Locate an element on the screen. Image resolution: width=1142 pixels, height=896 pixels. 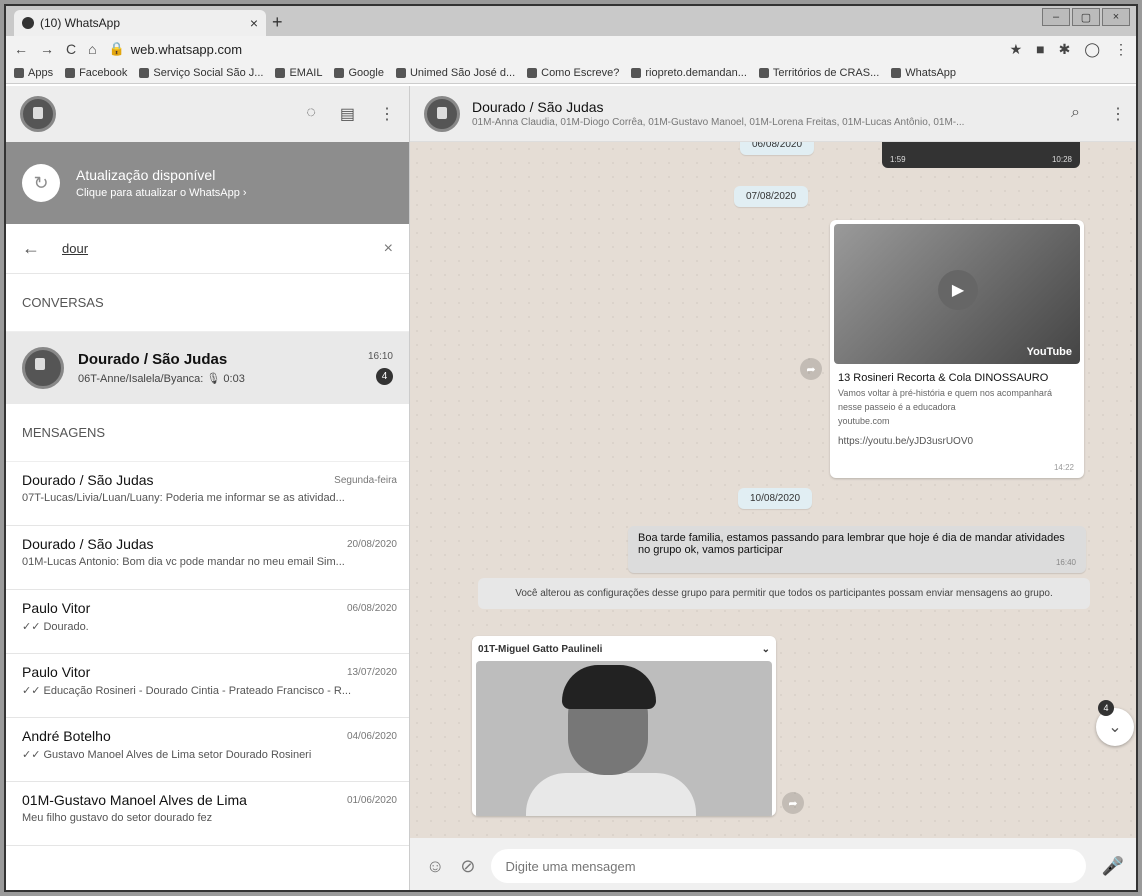
search-bar: ← × is located at coordinates (207, 249).